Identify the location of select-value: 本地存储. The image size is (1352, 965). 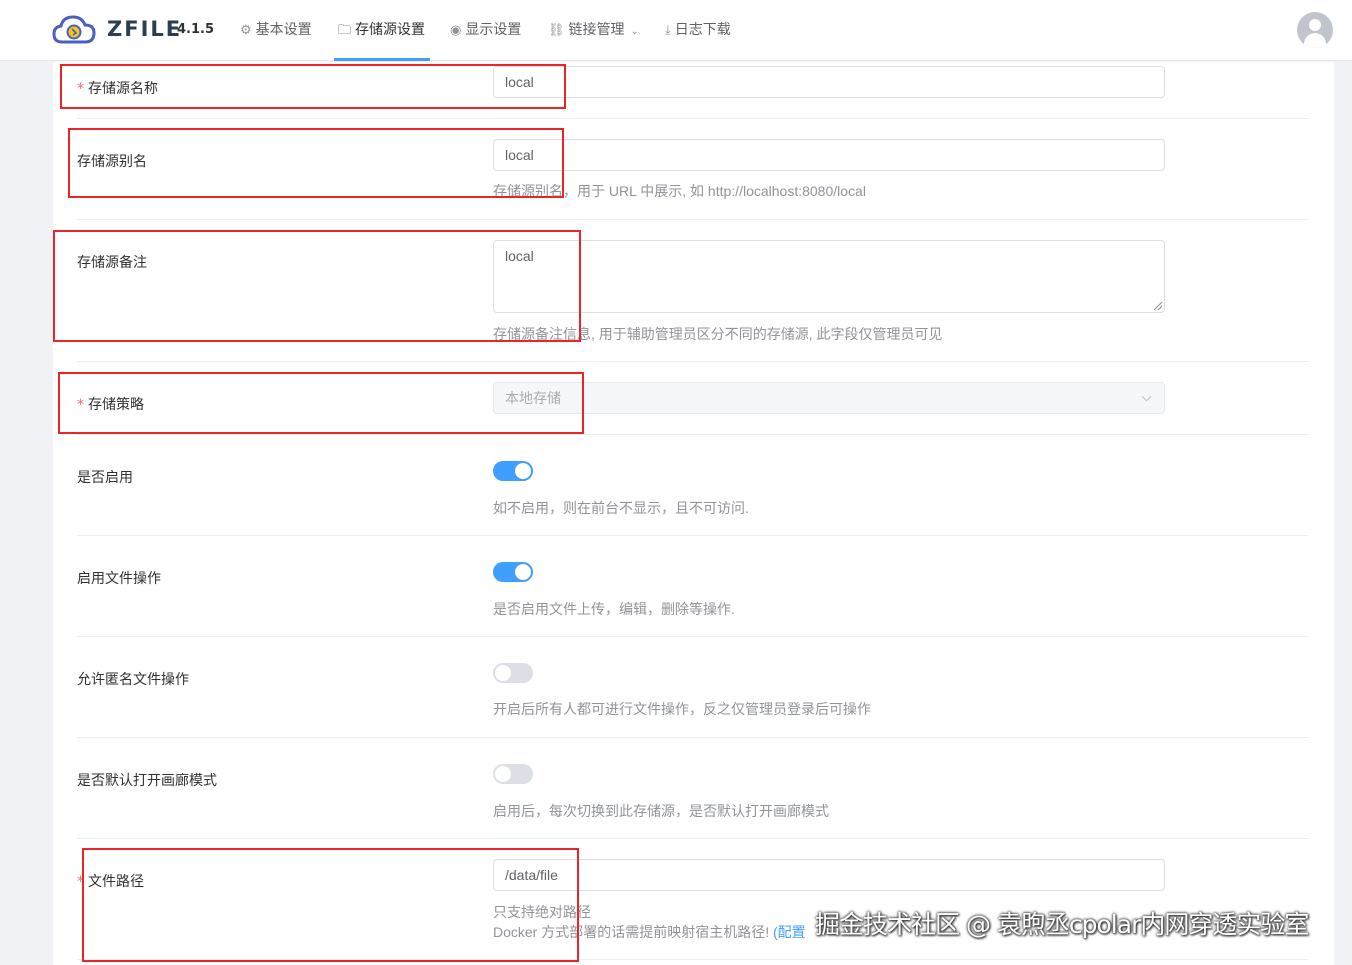
(533, 398).